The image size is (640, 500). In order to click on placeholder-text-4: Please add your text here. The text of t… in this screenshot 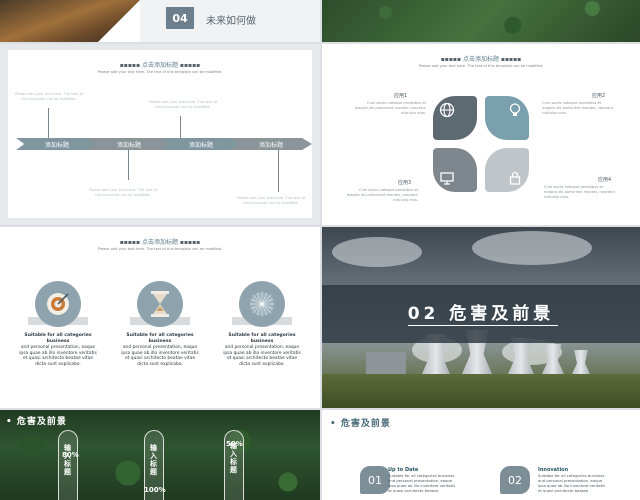, I will do `click(271, 200)`.